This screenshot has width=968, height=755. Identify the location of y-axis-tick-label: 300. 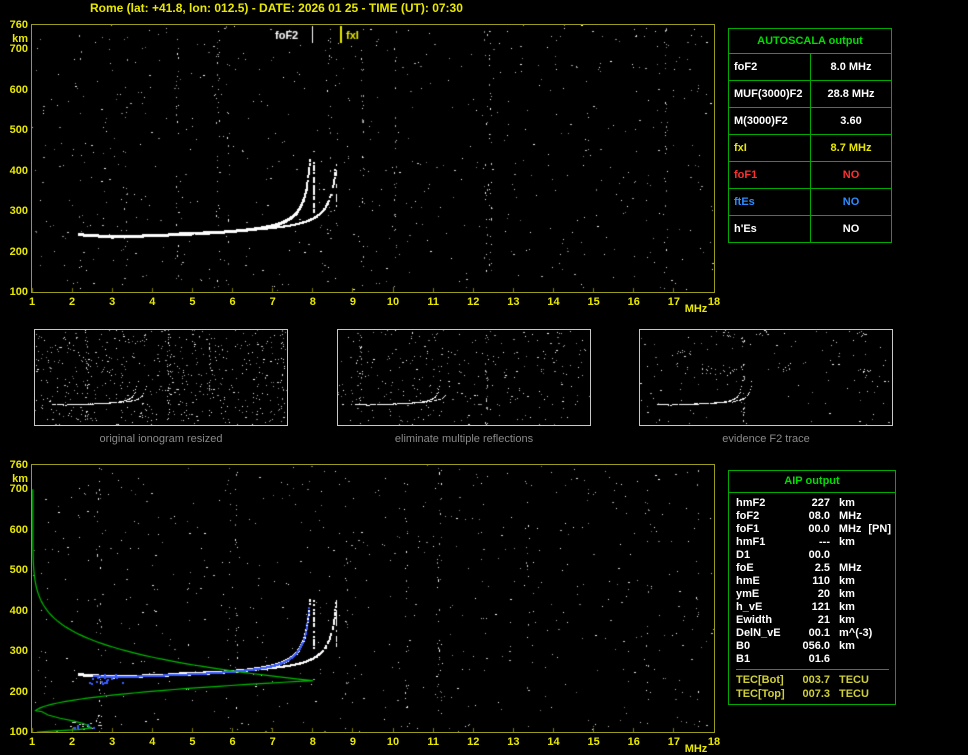
(18, 211).